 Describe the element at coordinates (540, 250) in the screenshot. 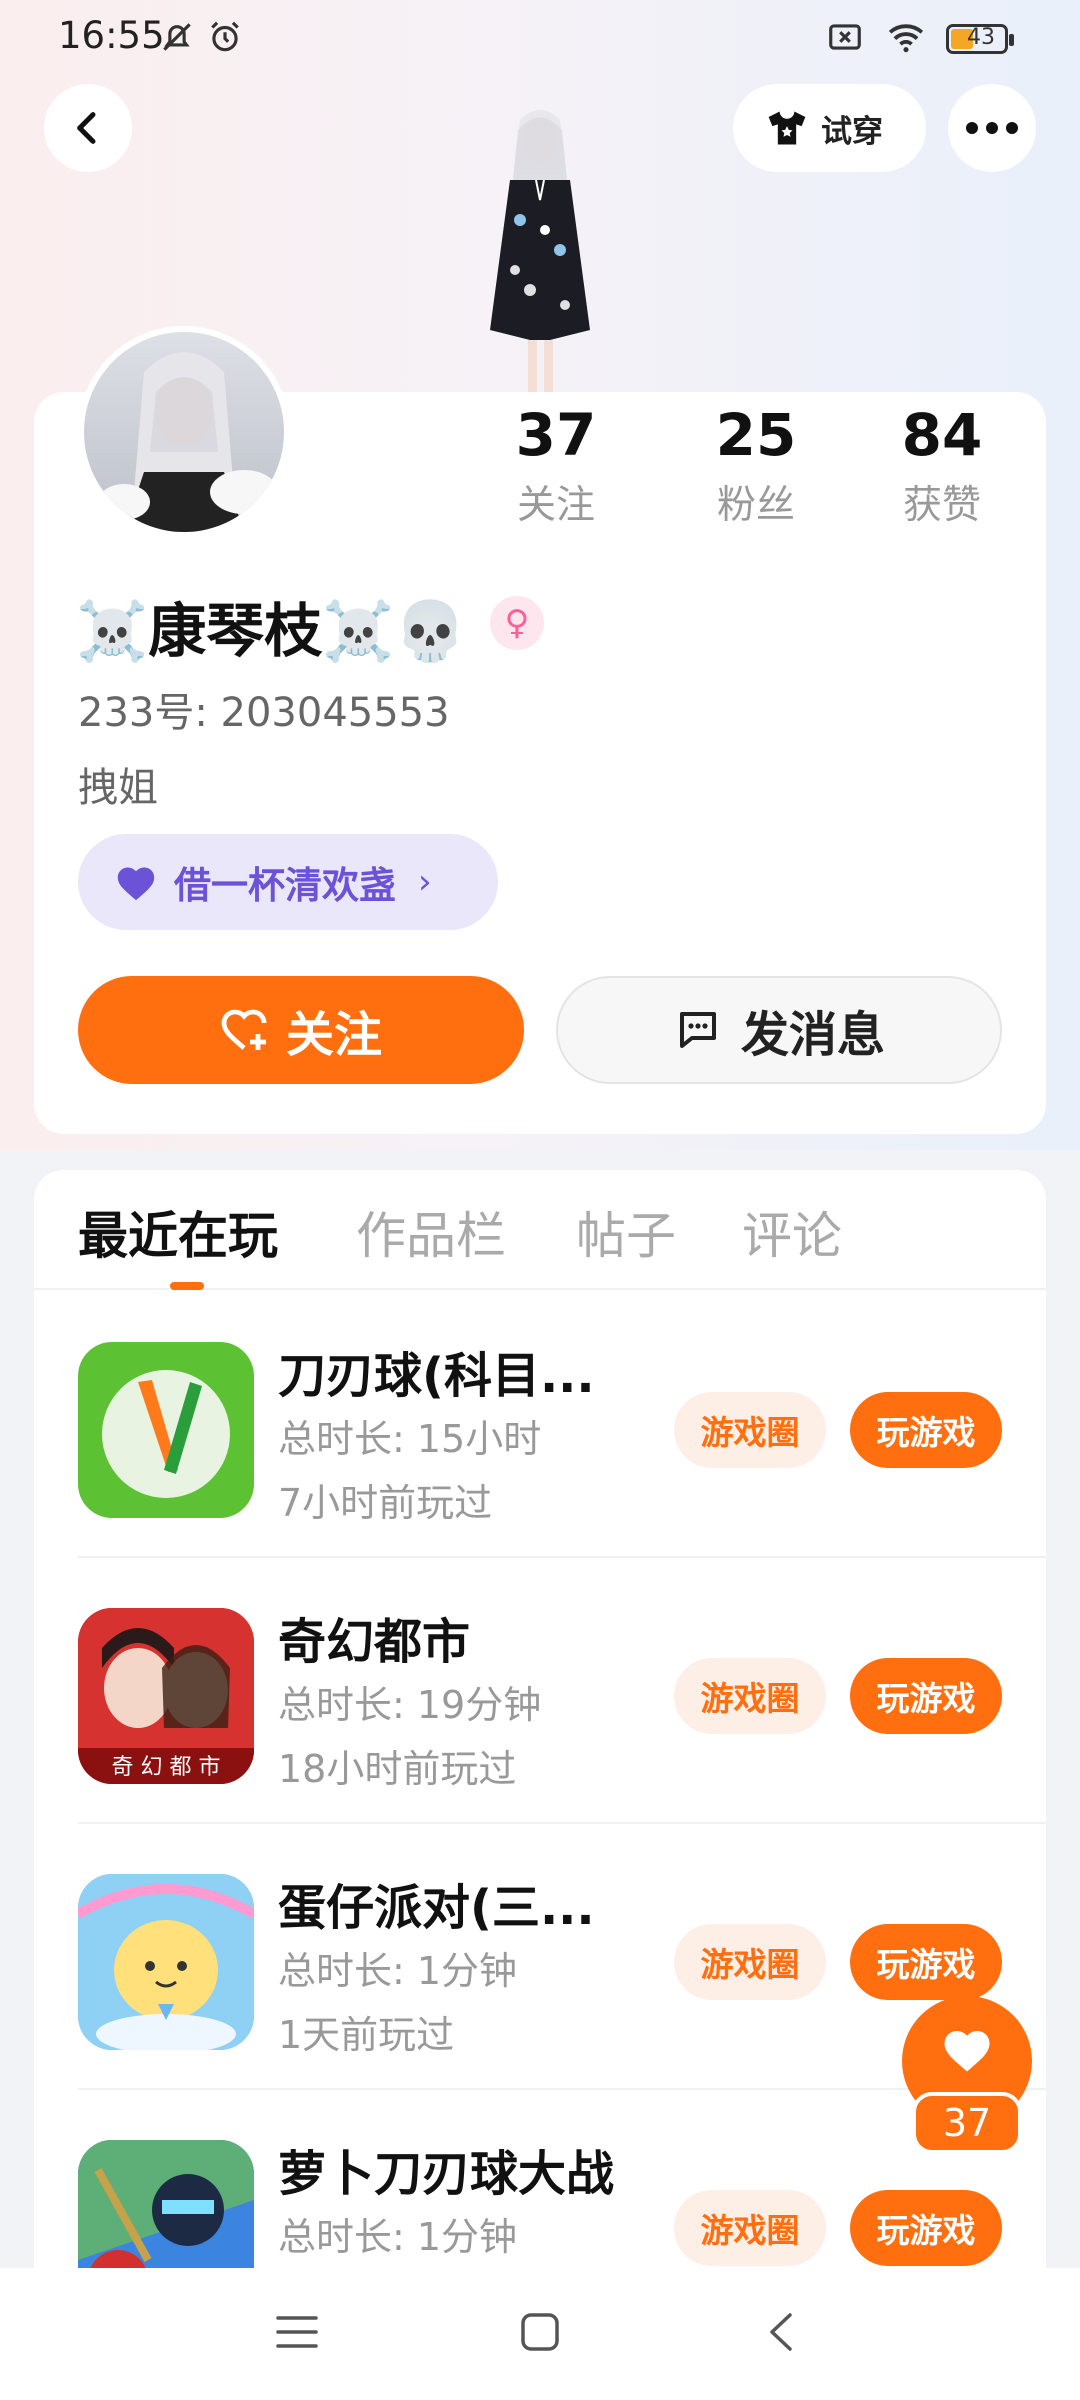

I see `character-figure` at that location.